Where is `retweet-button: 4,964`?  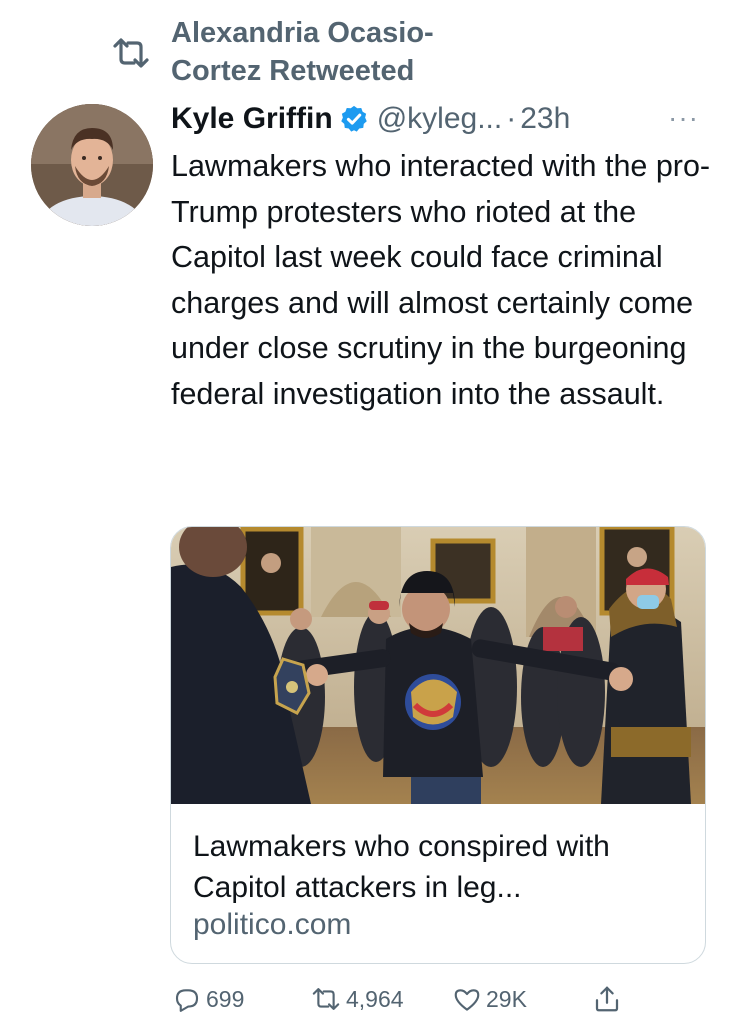
retweet-button: 4,964 is located at coordinates (357, 999).